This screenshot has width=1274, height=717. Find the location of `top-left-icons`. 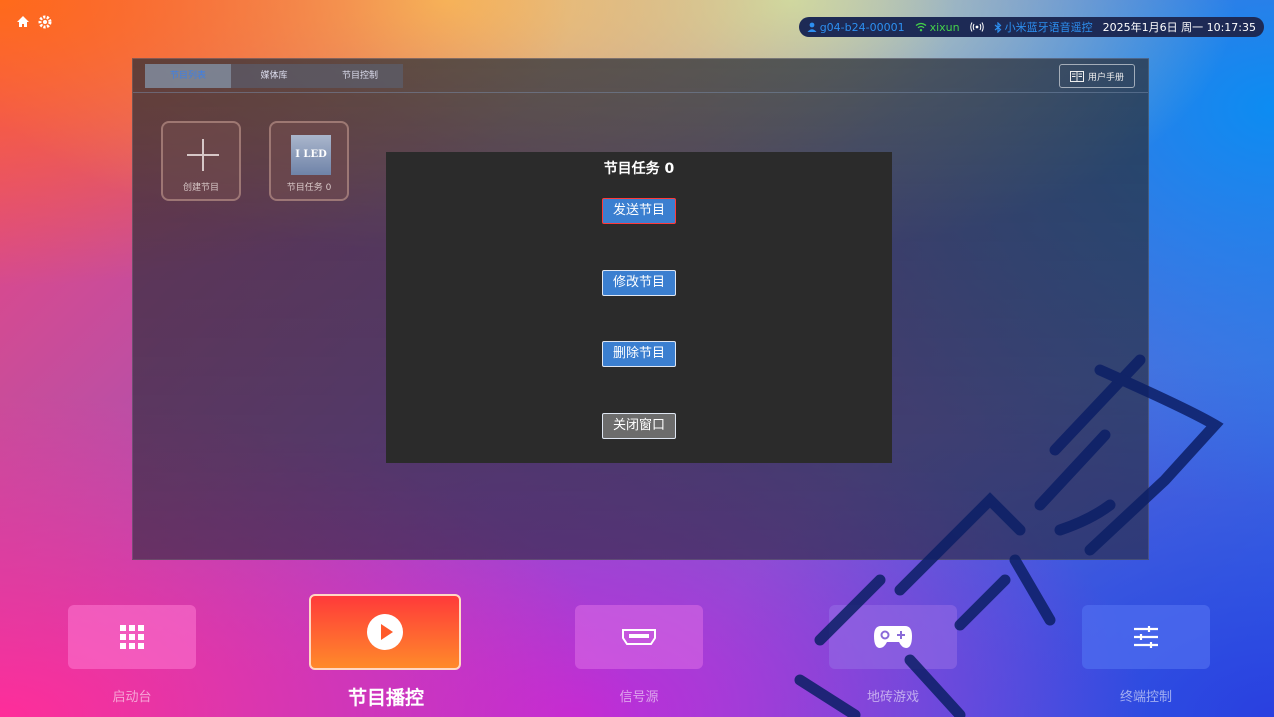

top-left-icons is located at coordinates (34, 21).